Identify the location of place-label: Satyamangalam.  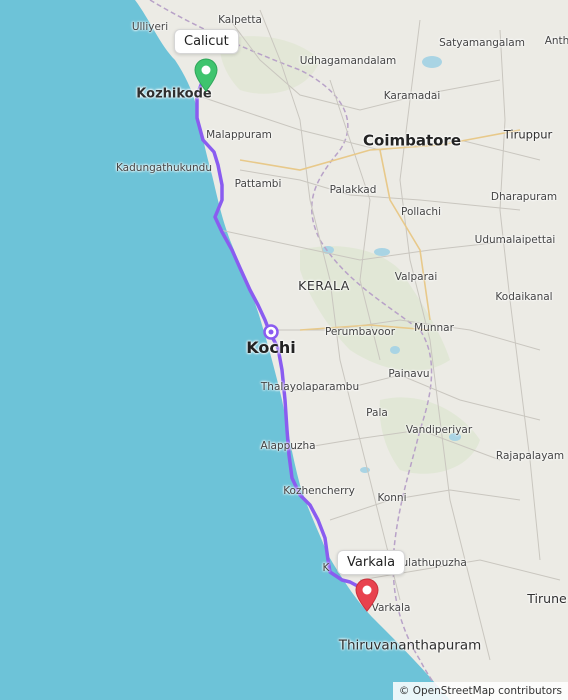
(482, 42).